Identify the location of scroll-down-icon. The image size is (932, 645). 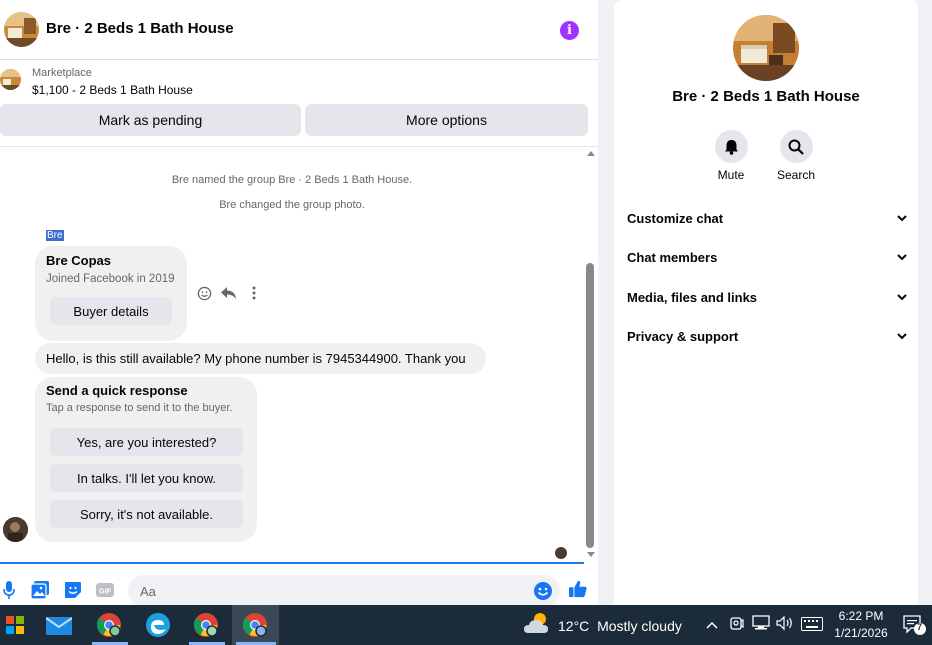
(591, 554).